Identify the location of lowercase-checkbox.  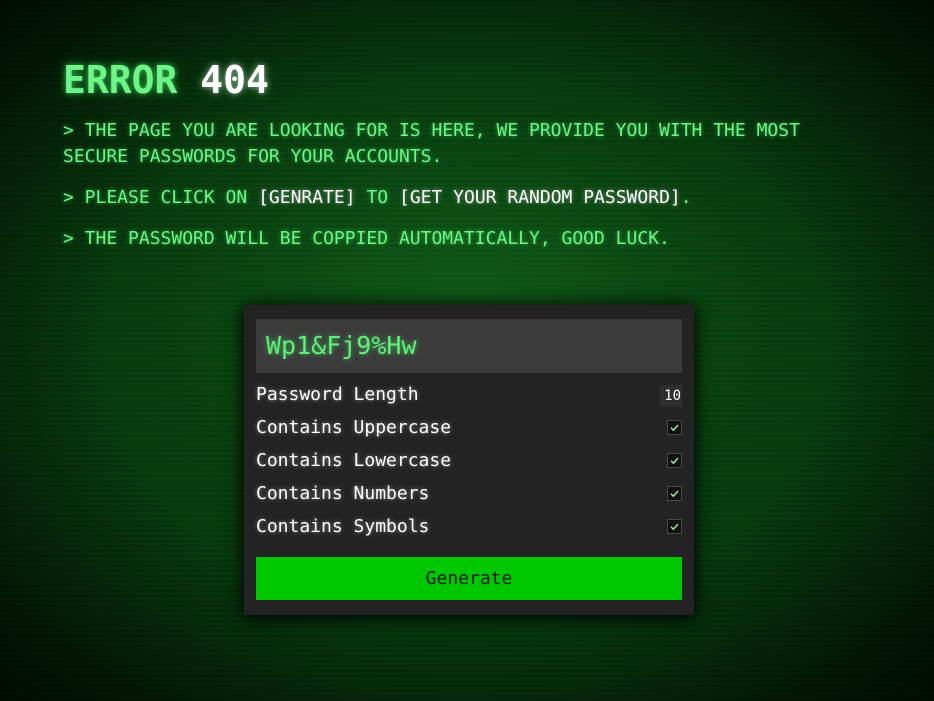
(674, 460).